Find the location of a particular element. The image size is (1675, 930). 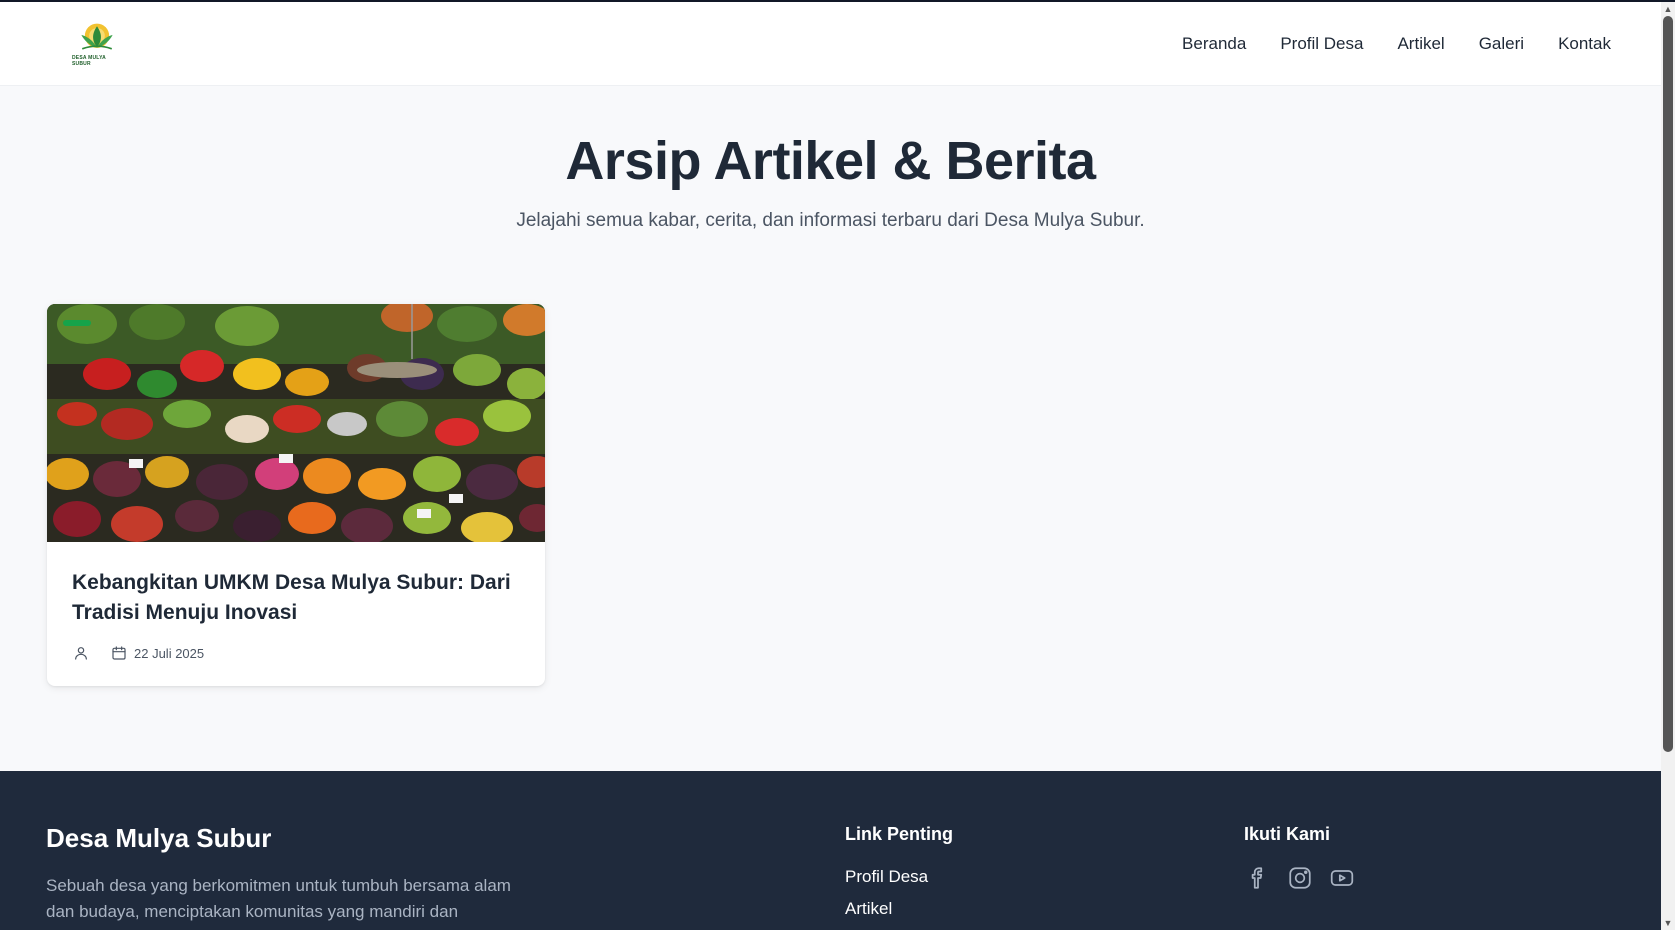

footer-link-artikel: Artikel is located at coordinates (886, 909).